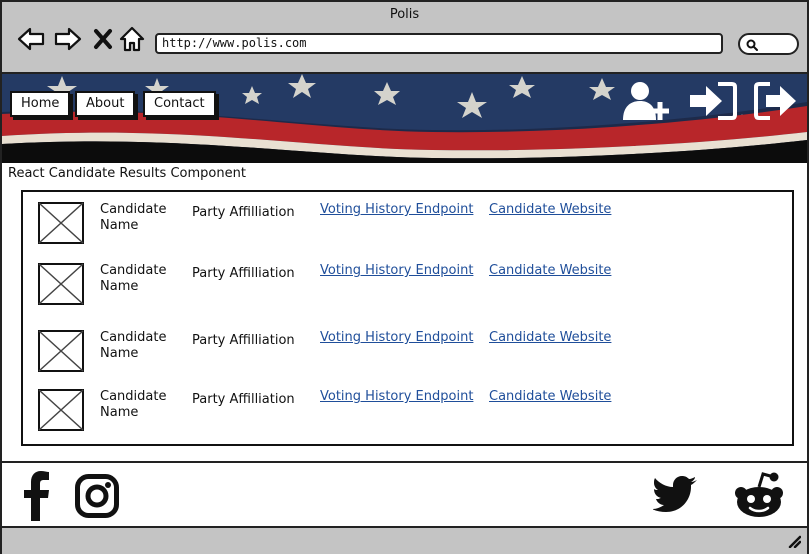 This screenshot has height=554, width=809. What do you see at coordinates (127, 173) in the screenshot?
I see `section-title: React Candidate Results Component` at bounding box center [127, 173].